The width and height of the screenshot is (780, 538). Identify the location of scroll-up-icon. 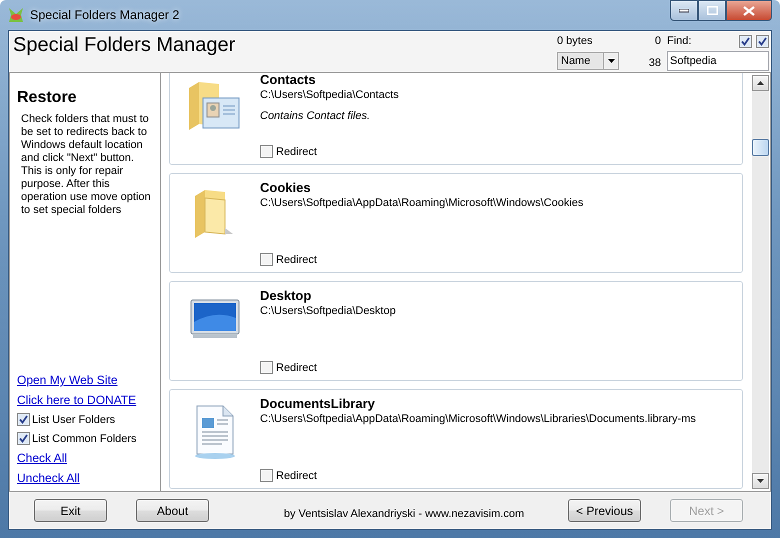
(760, 83).